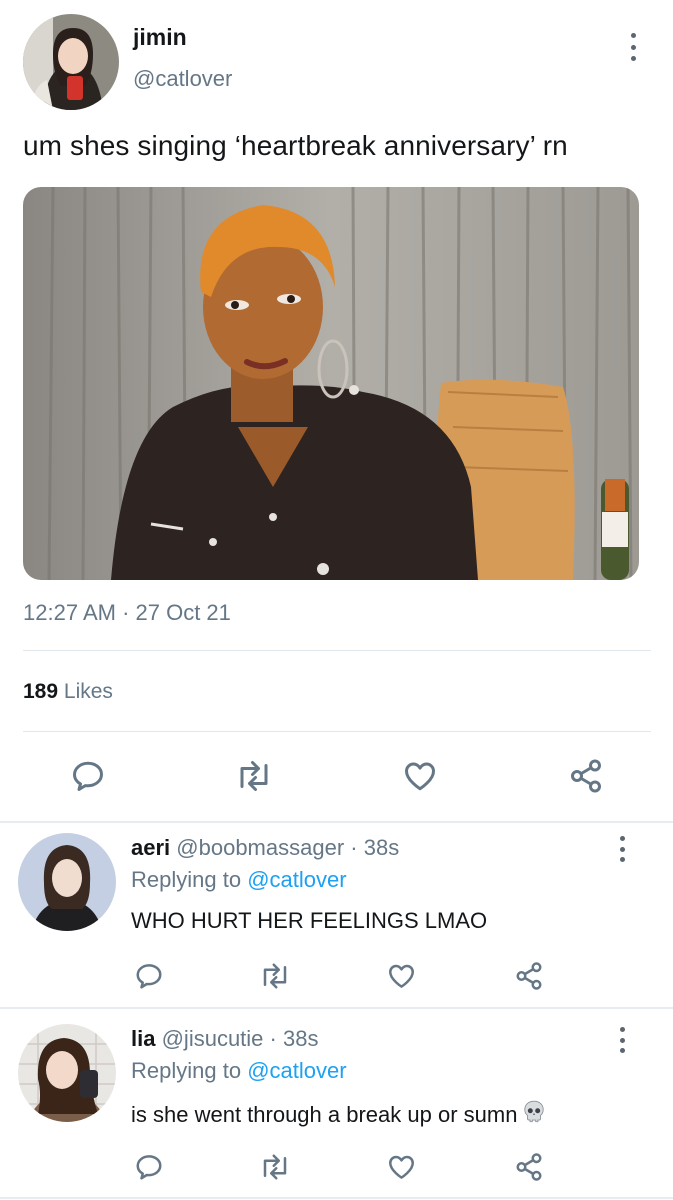 This screenshot has height=1200, width=673. I want to click on tweet-timestamp: 12:27 AM · 27 Oct 21, so click(127, 613).